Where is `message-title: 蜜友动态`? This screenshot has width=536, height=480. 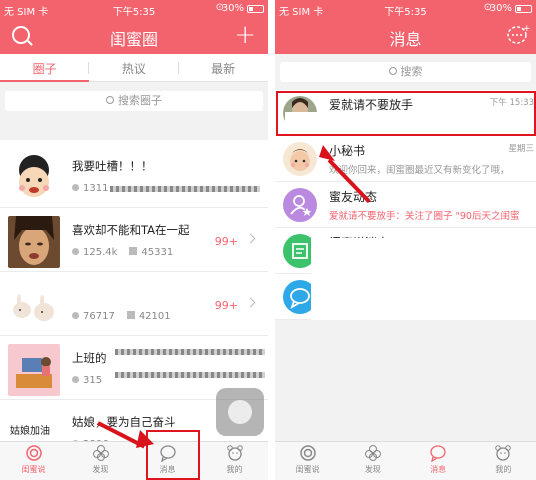
message-title: 蜜友动态 is located at coordinates (353, 197).